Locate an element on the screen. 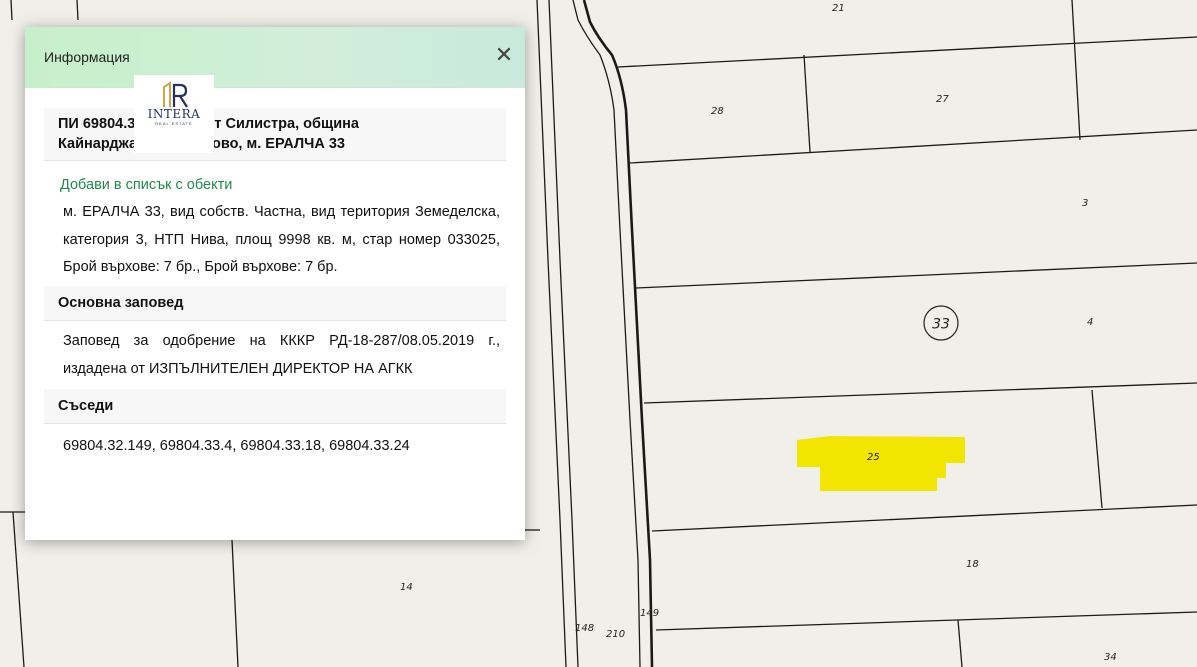  parcel-label: 14 is located at coordinates (406, 587).